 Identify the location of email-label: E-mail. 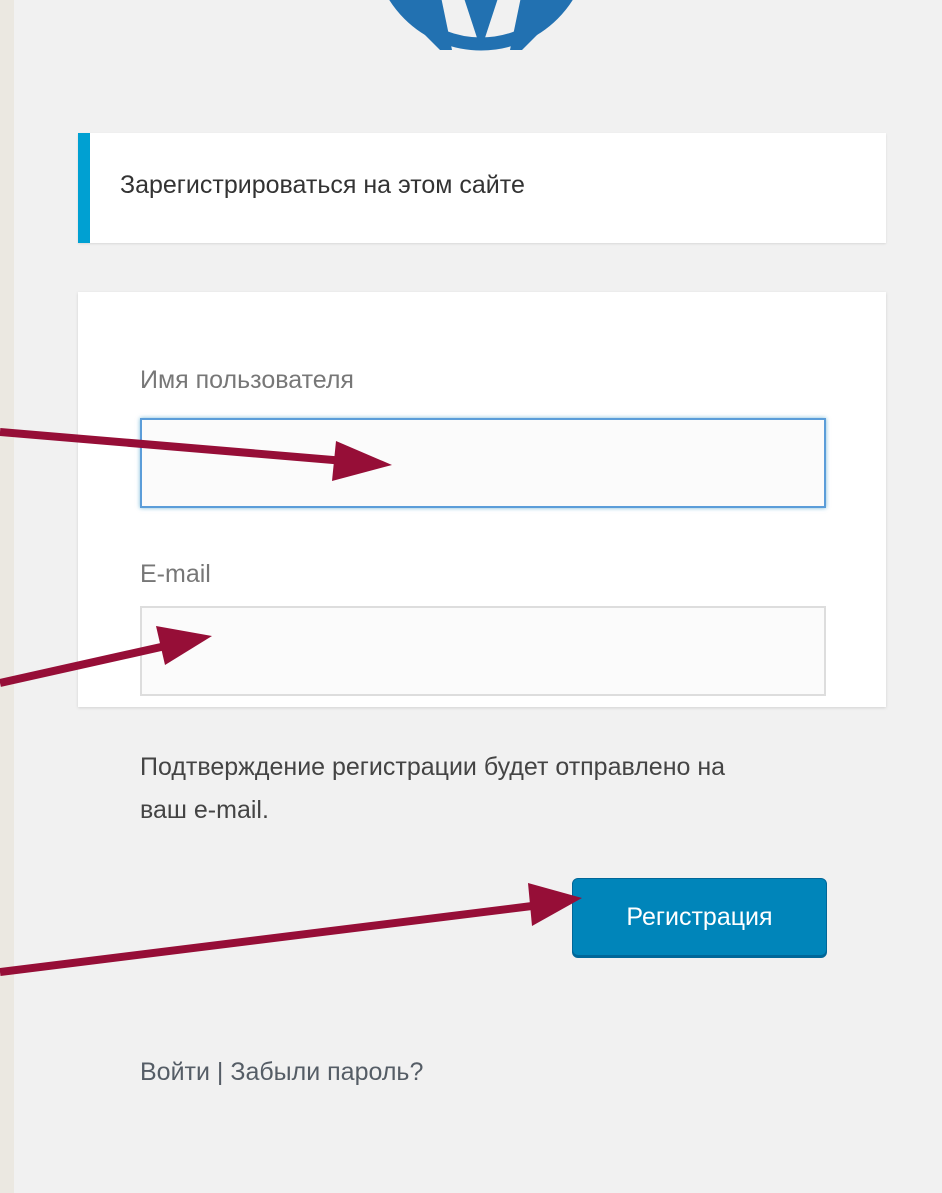
(175, 574).